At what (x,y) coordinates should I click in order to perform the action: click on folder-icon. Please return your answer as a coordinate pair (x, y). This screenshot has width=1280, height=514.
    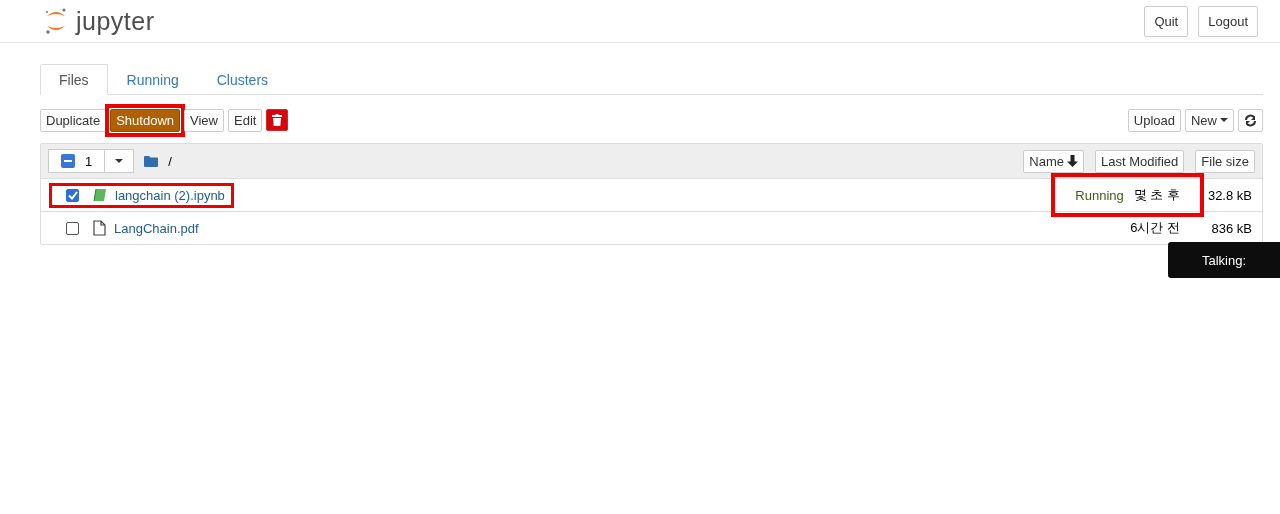
    Looking at the image, I should click on (151, 161).